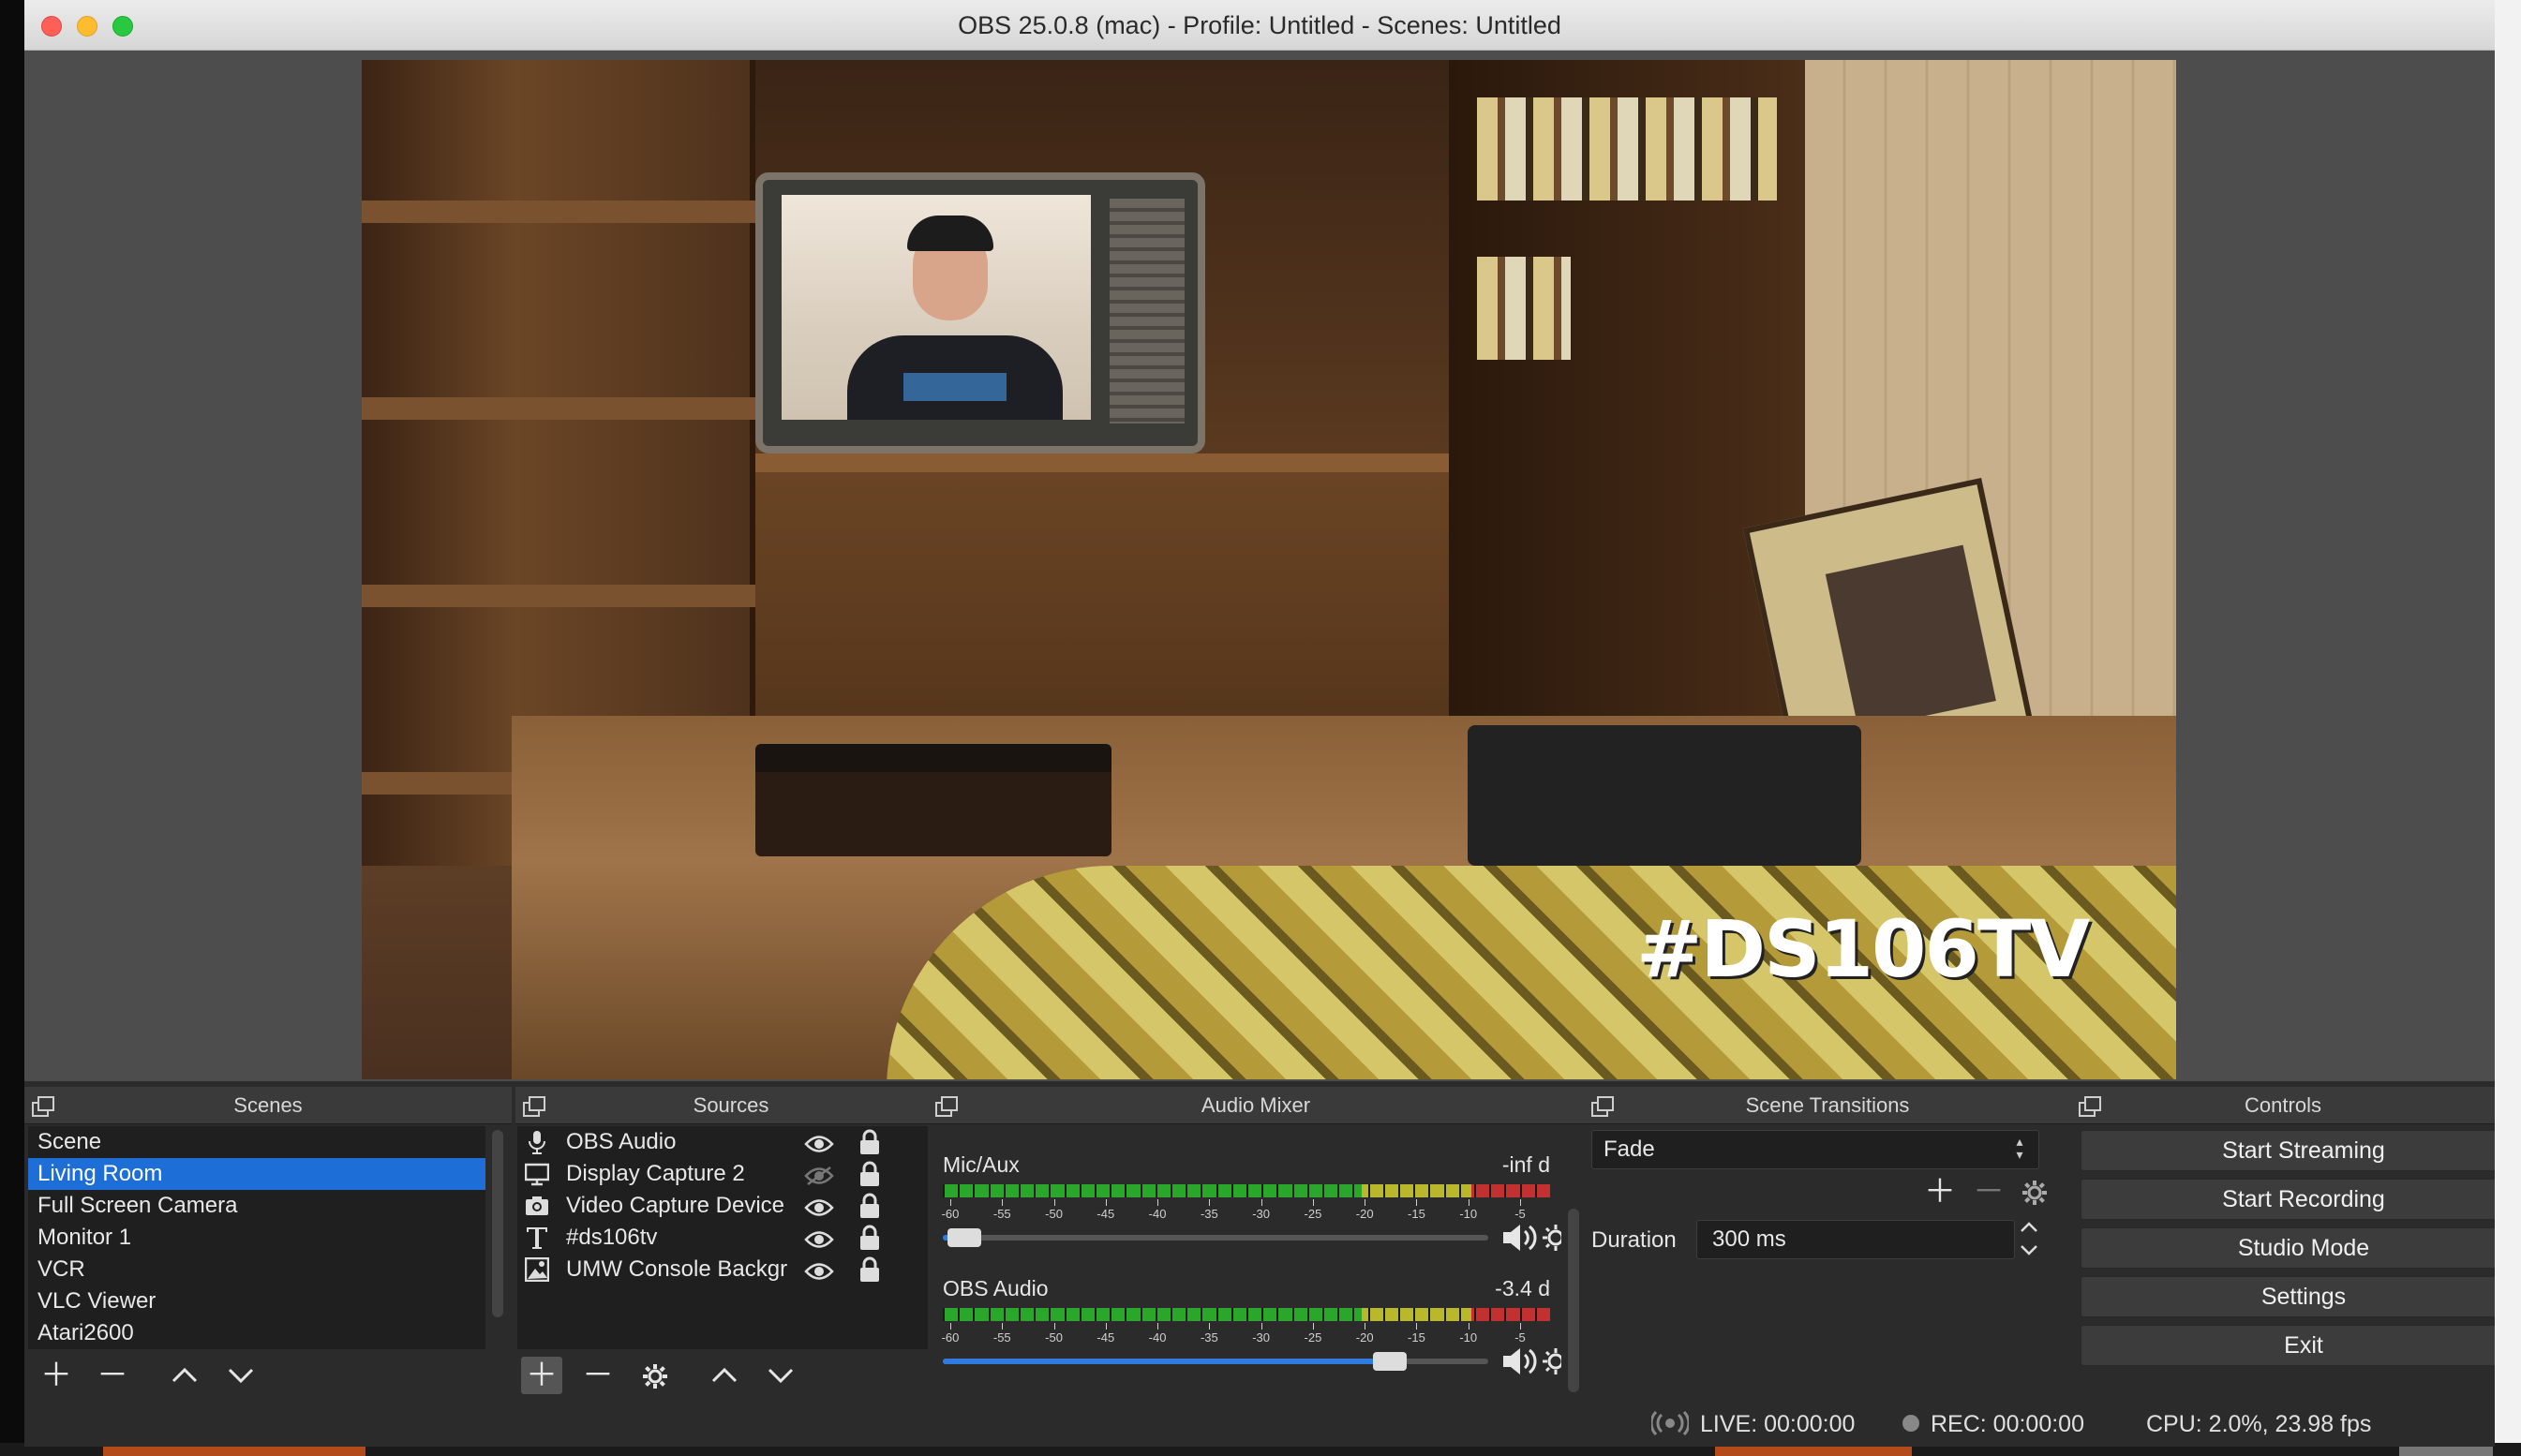 The width and height of the screenshot is (2521, 1456). What do you see at coordinates (1988, 1192) in the screenshot?
I see `remove-transition-button: －` at bounding box center [1988, 1192].